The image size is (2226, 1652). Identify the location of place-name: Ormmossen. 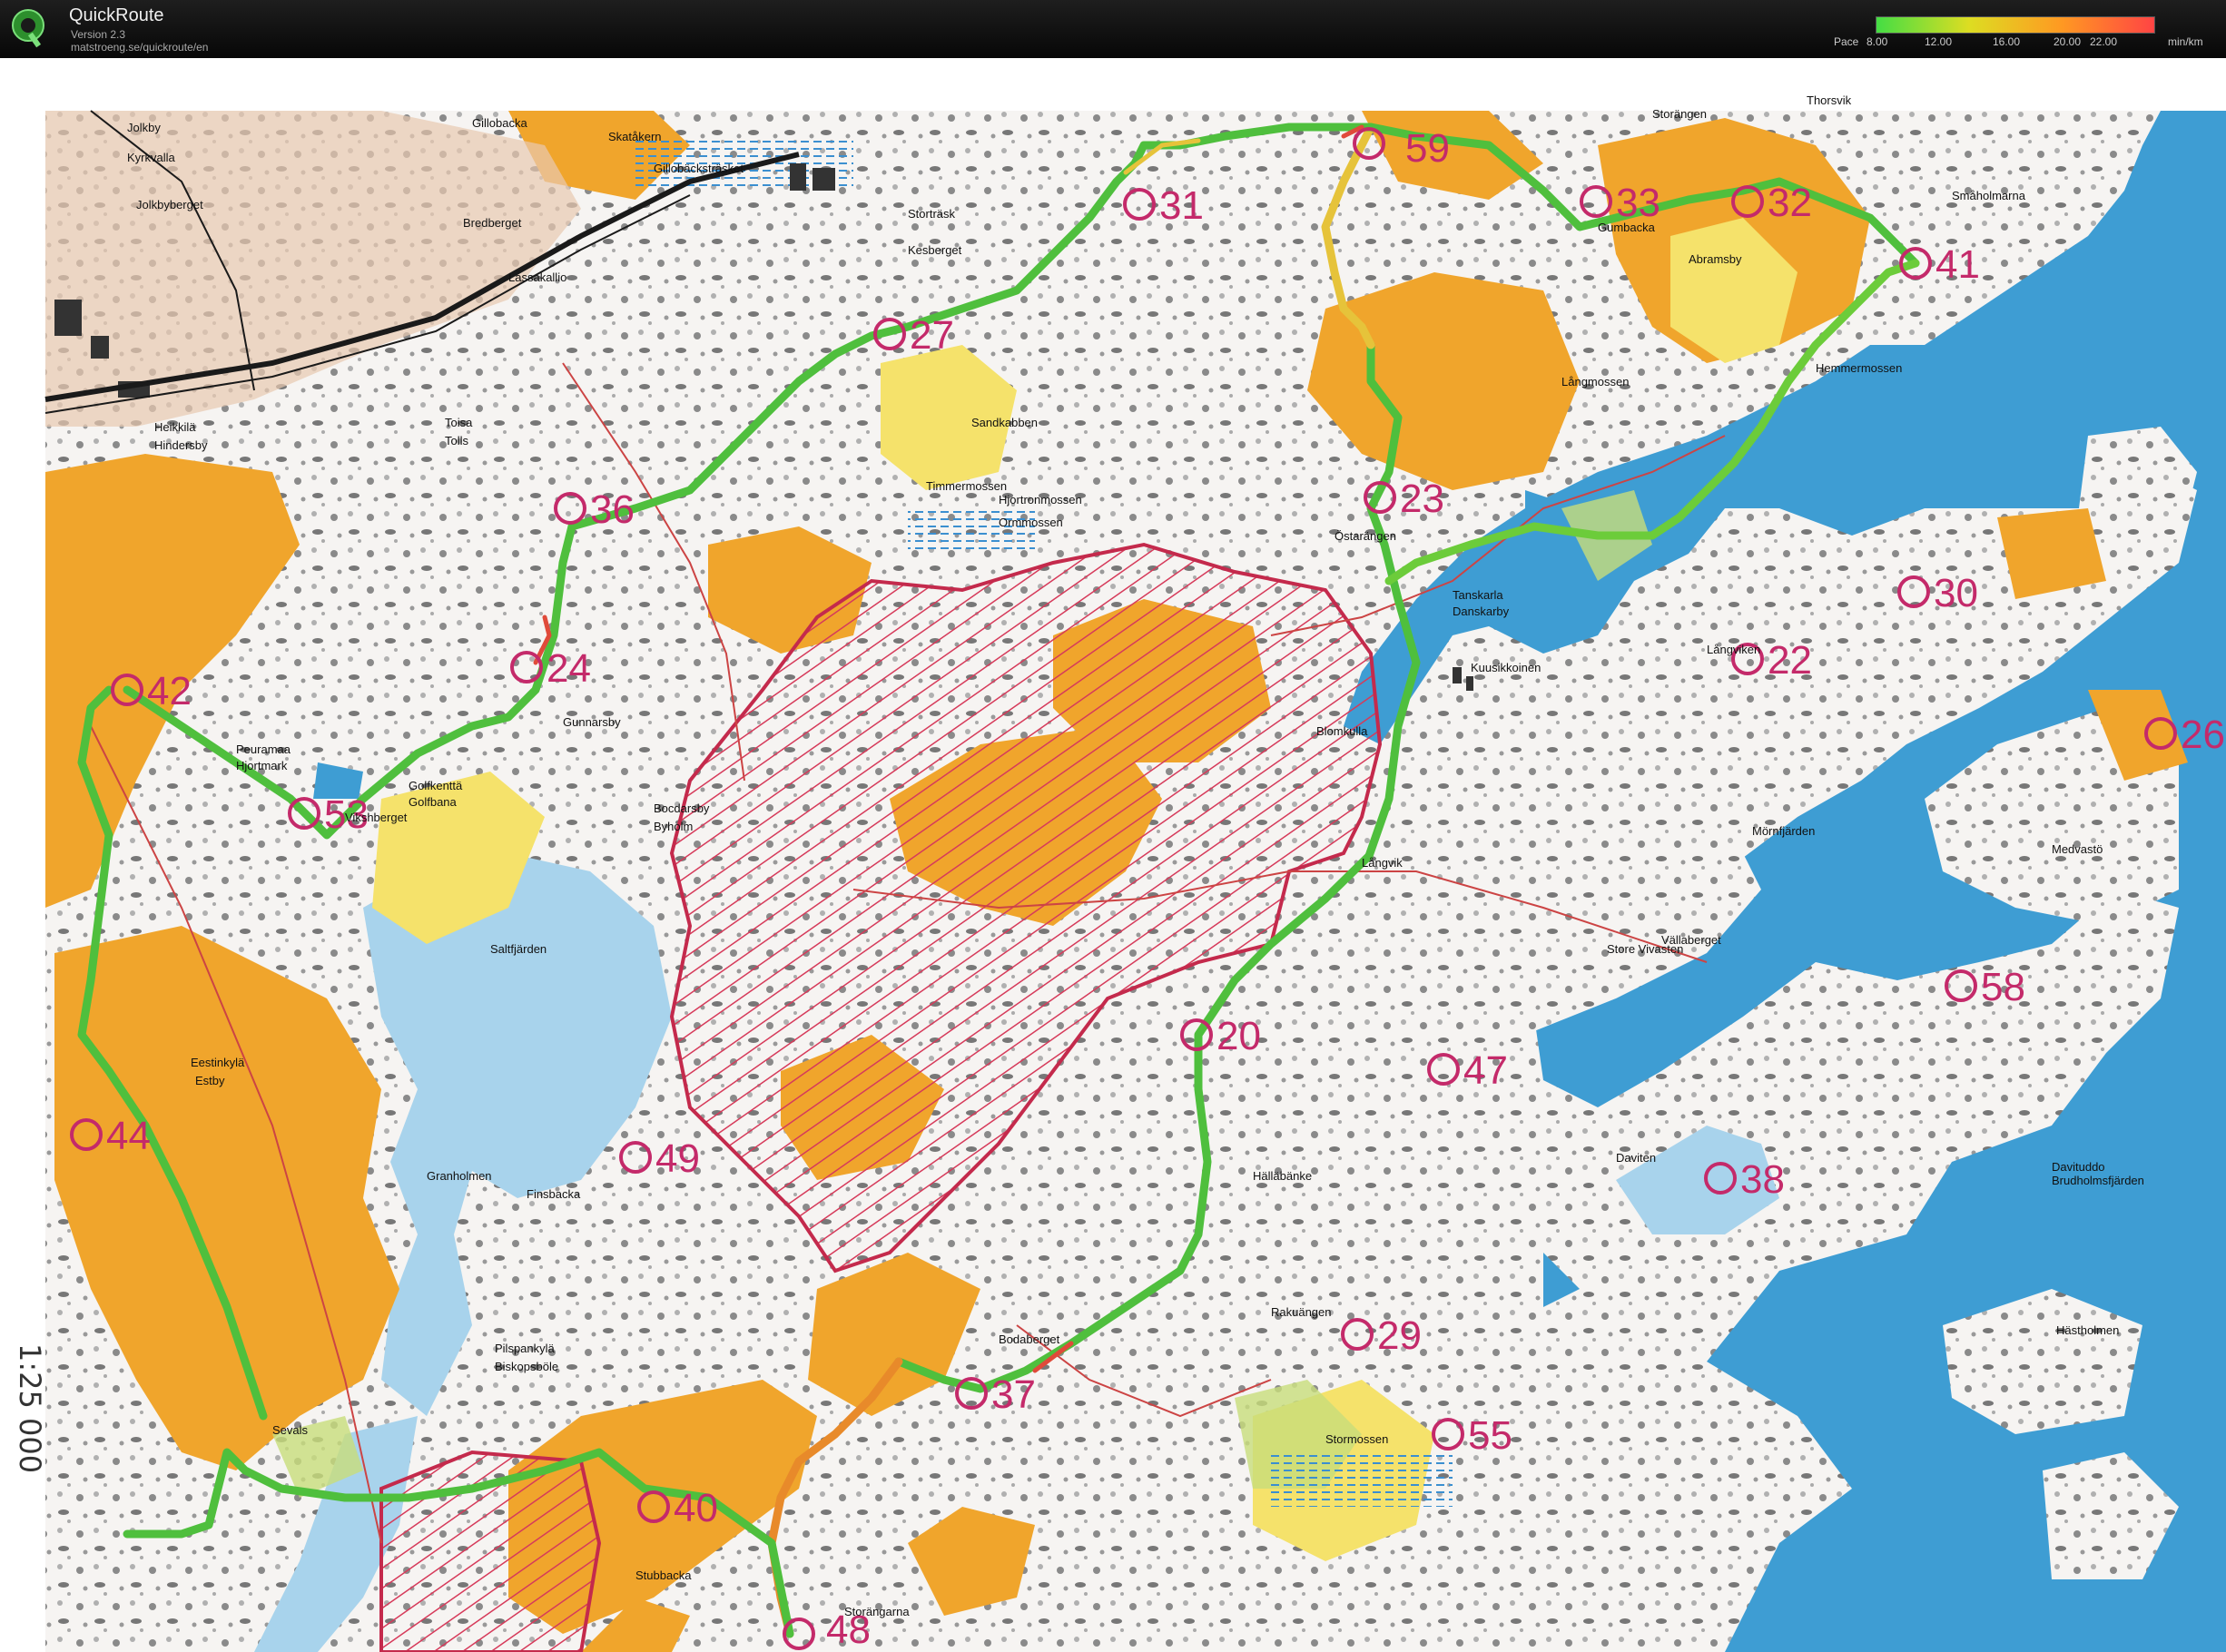
(1031, 522).